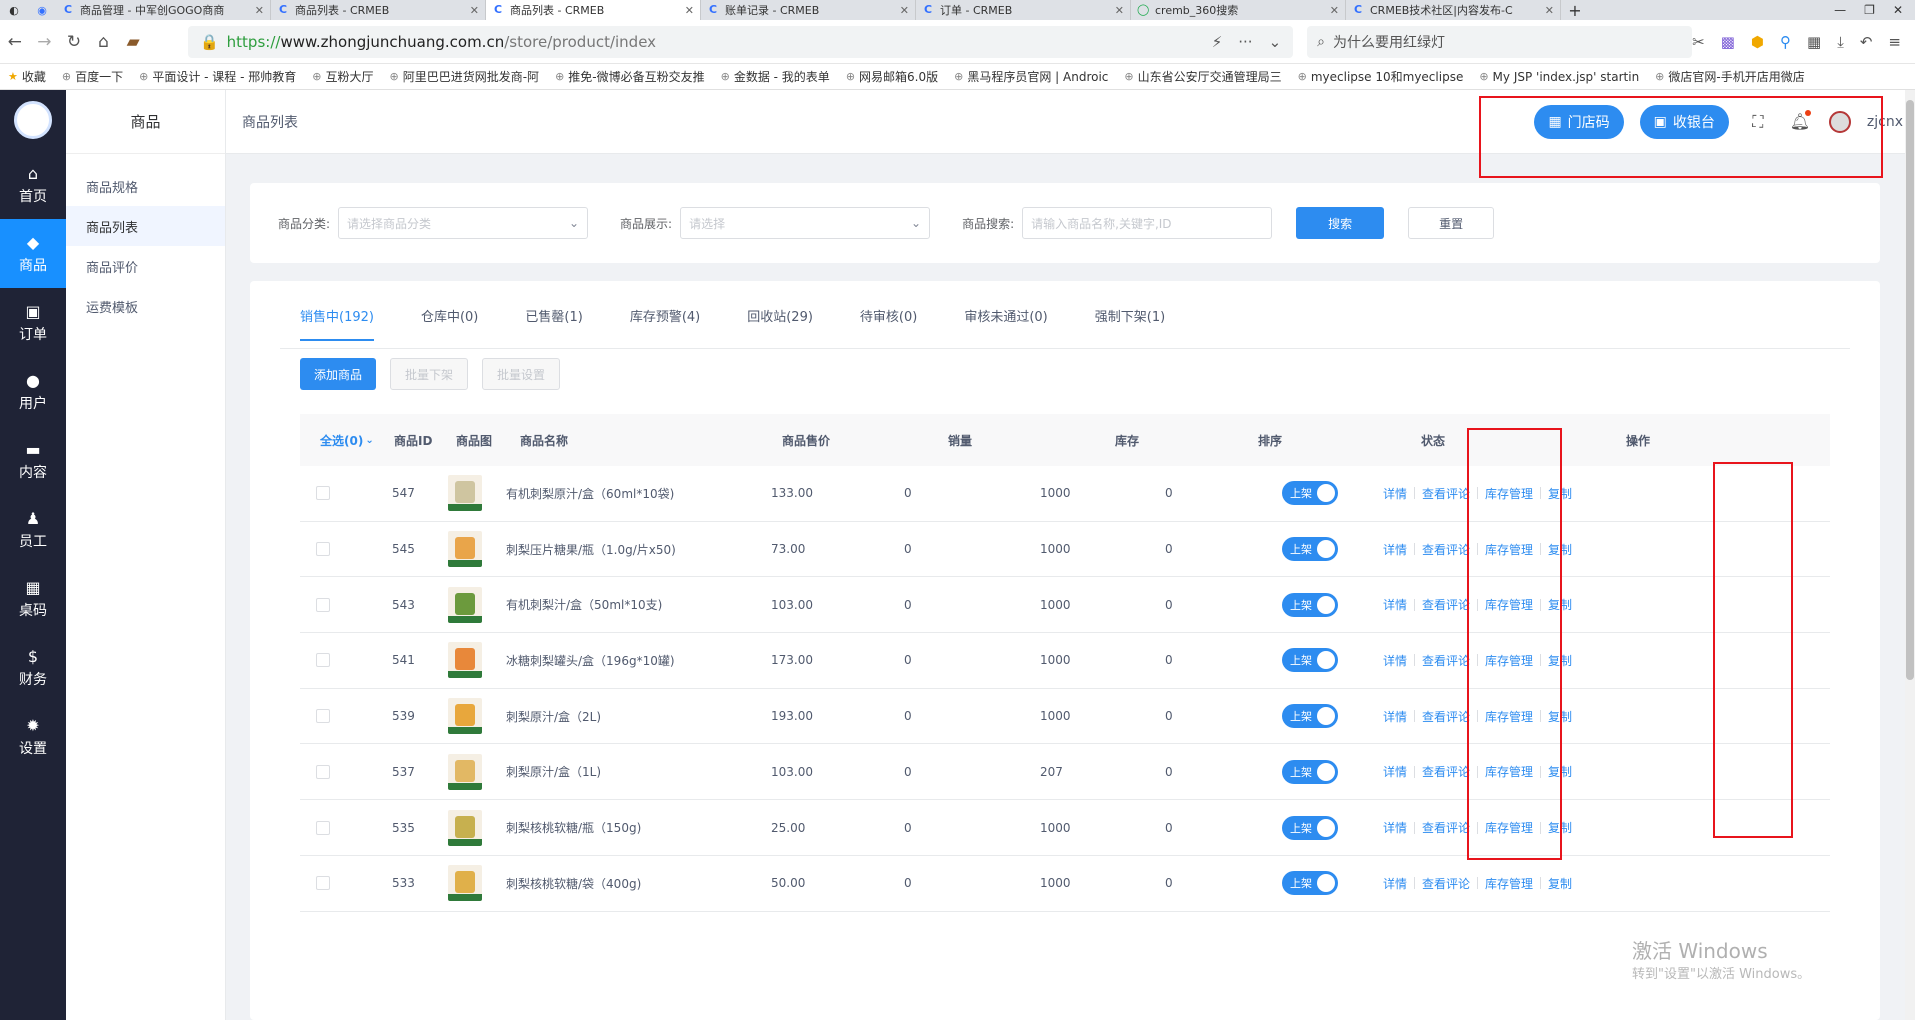 Image resolution: width=1915 pixels, height=1020 pixels. I want to click on shield-icon: ⬢, so click(1757, 42).